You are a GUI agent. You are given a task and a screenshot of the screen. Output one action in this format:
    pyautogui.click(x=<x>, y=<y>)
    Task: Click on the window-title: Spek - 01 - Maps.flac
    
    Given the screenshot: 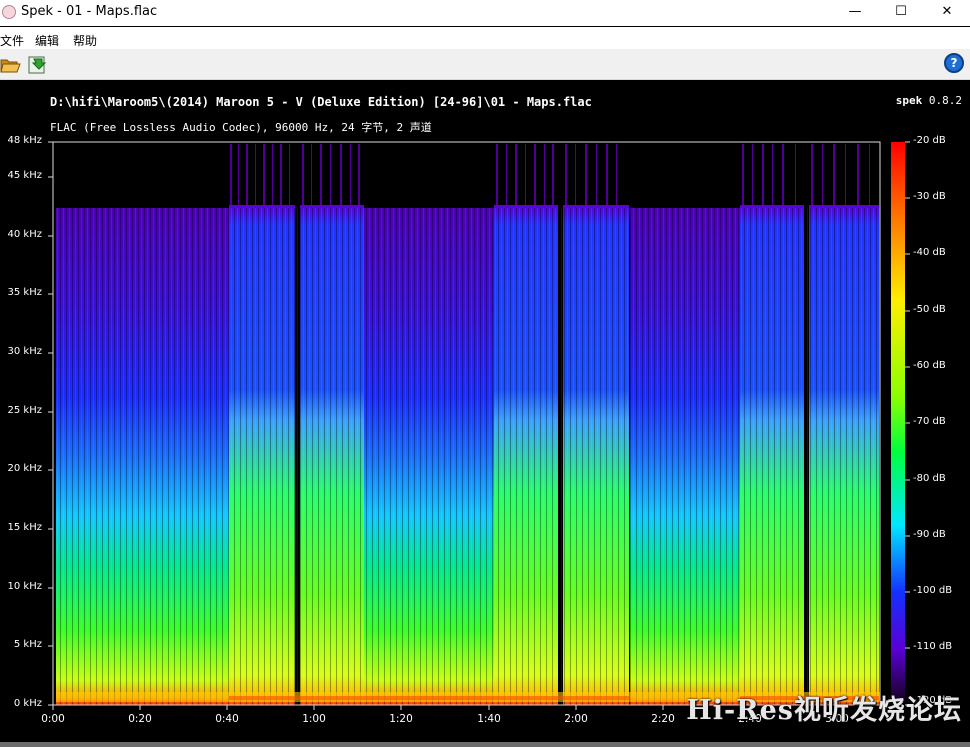 What is the action you would take?
    pyautogui.click(x=89, y=11)
    